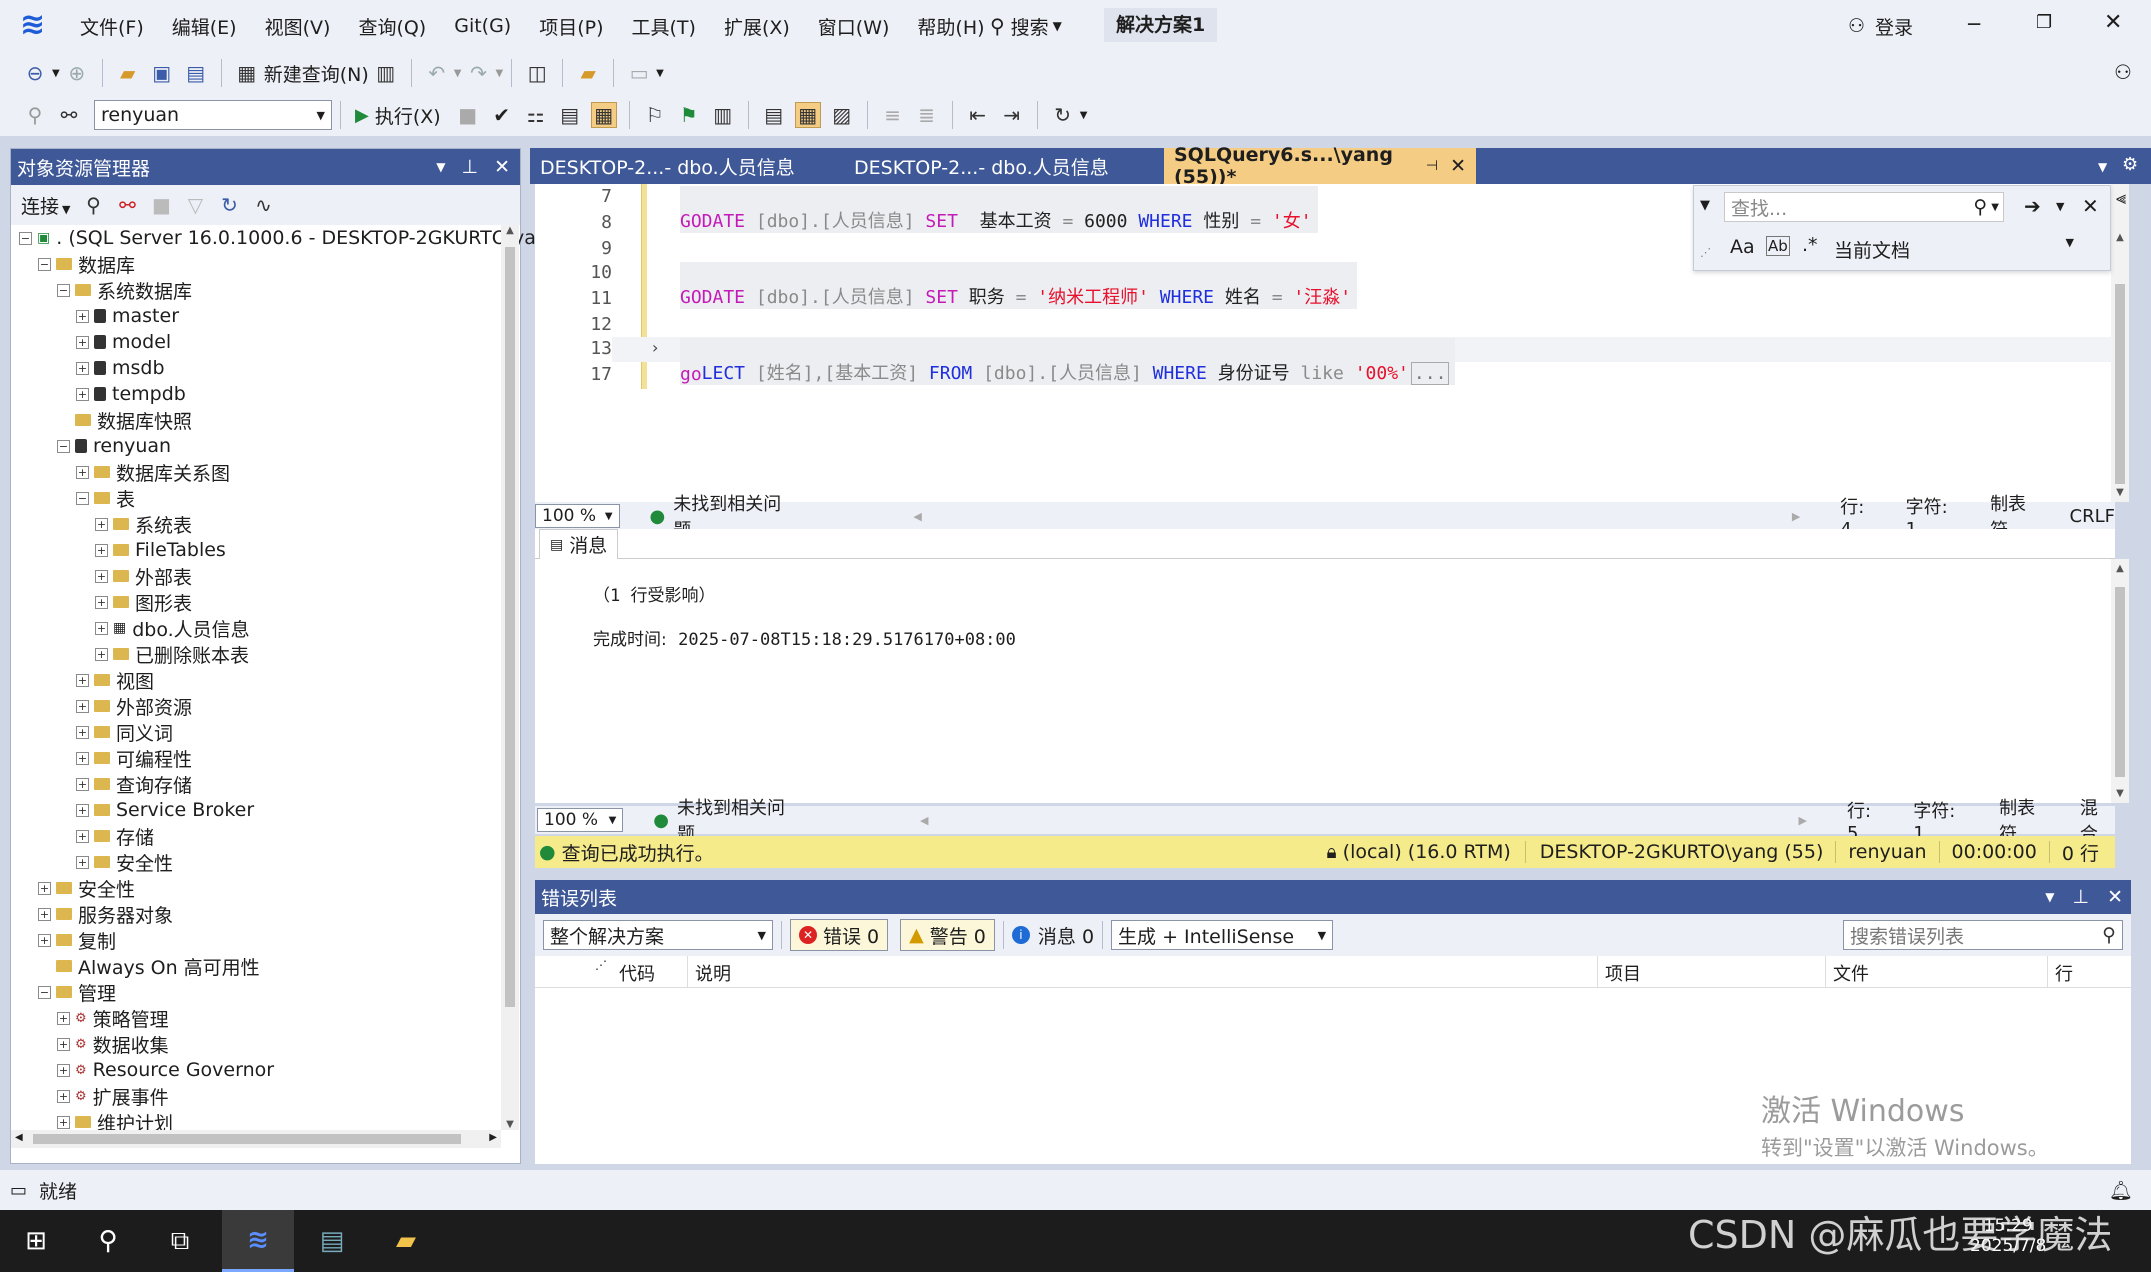  I want to click on editor-scroll-thumb, so click(2120, 384).